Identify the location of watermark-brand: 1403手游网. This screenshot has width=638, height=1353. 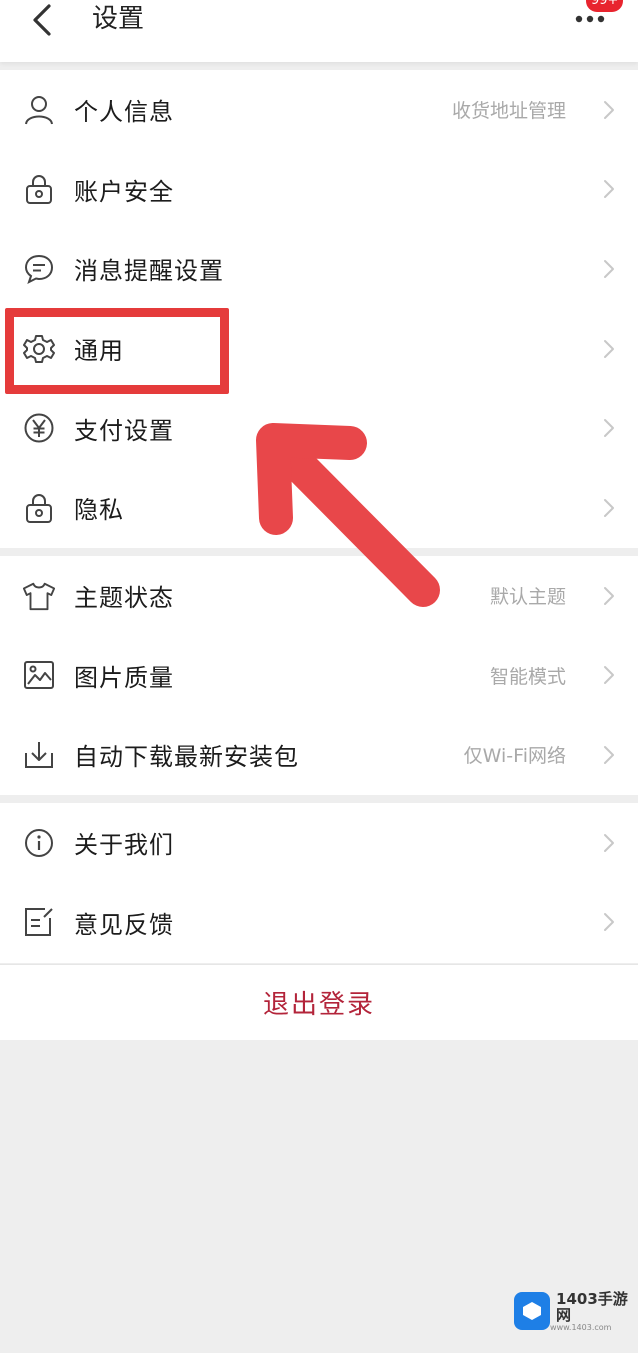
(592, 1306).